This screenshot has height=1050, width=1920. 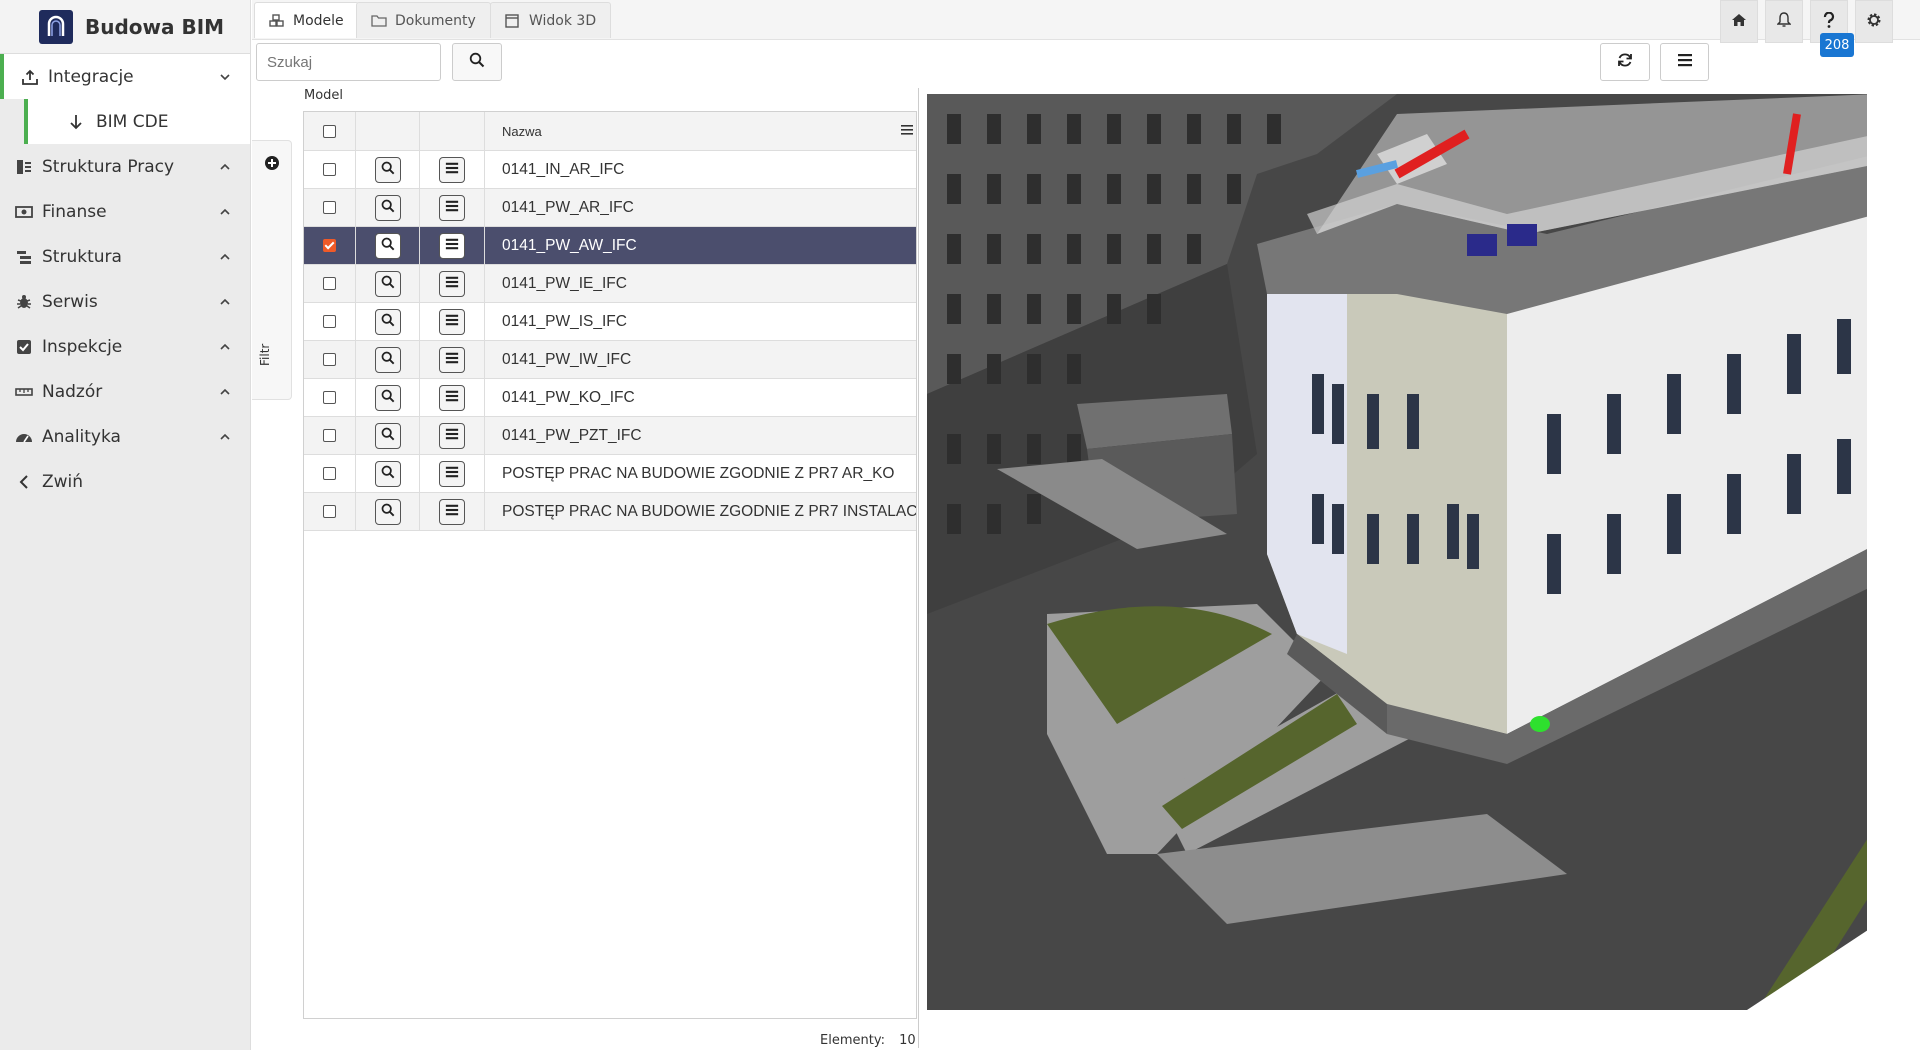 I want to click on sidebar-item-bim-cde: BIM CDE, so click(x=137, y=121).